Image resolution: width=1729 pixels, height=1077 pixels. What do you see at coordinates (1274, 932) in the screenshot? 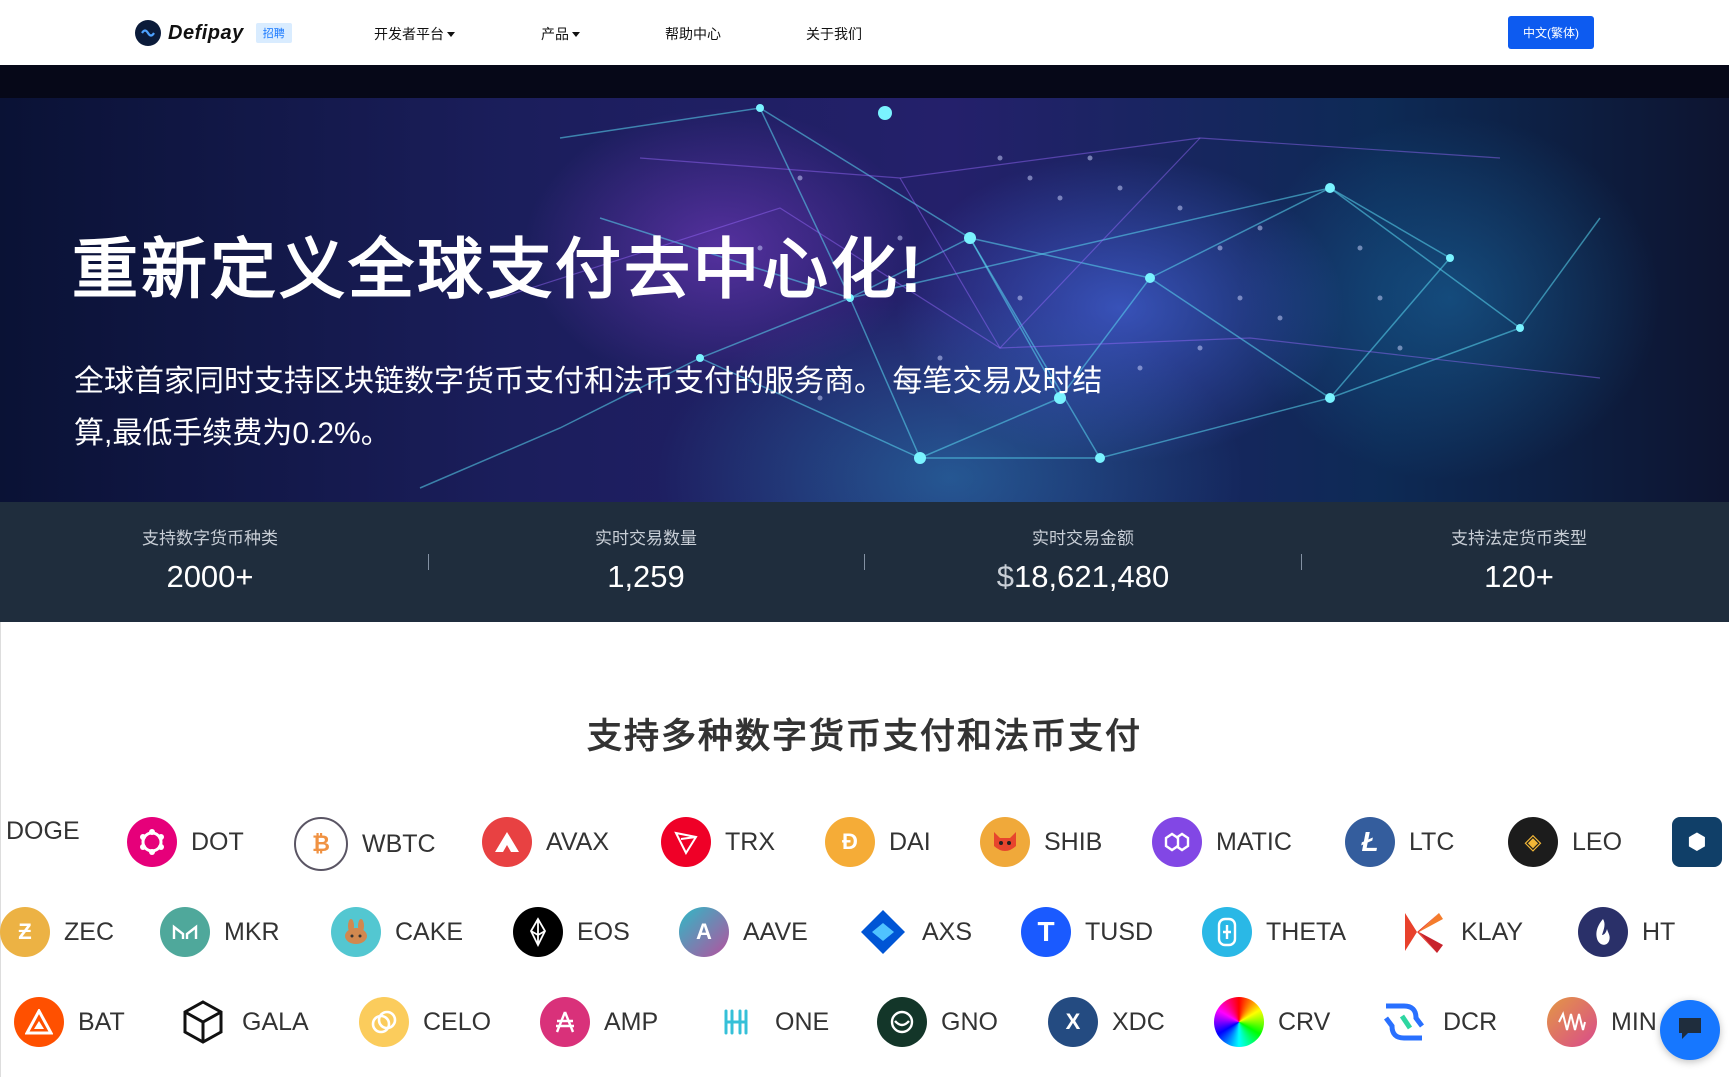
I see `coin-theta: THETA` at bounding box center [1274, 932].